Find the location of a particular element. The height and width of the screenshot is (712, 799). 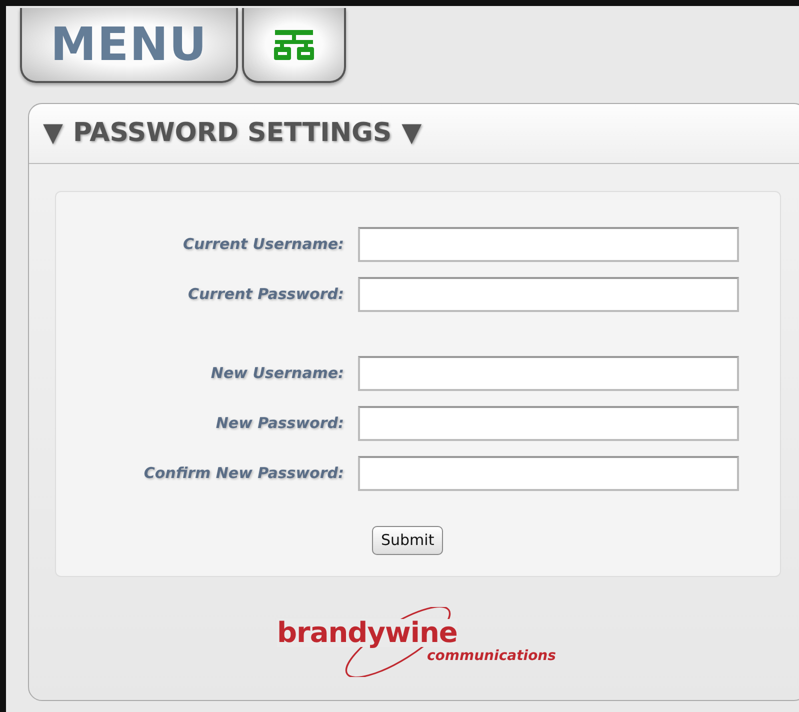

network-tab is located at coordinates (294, 45).